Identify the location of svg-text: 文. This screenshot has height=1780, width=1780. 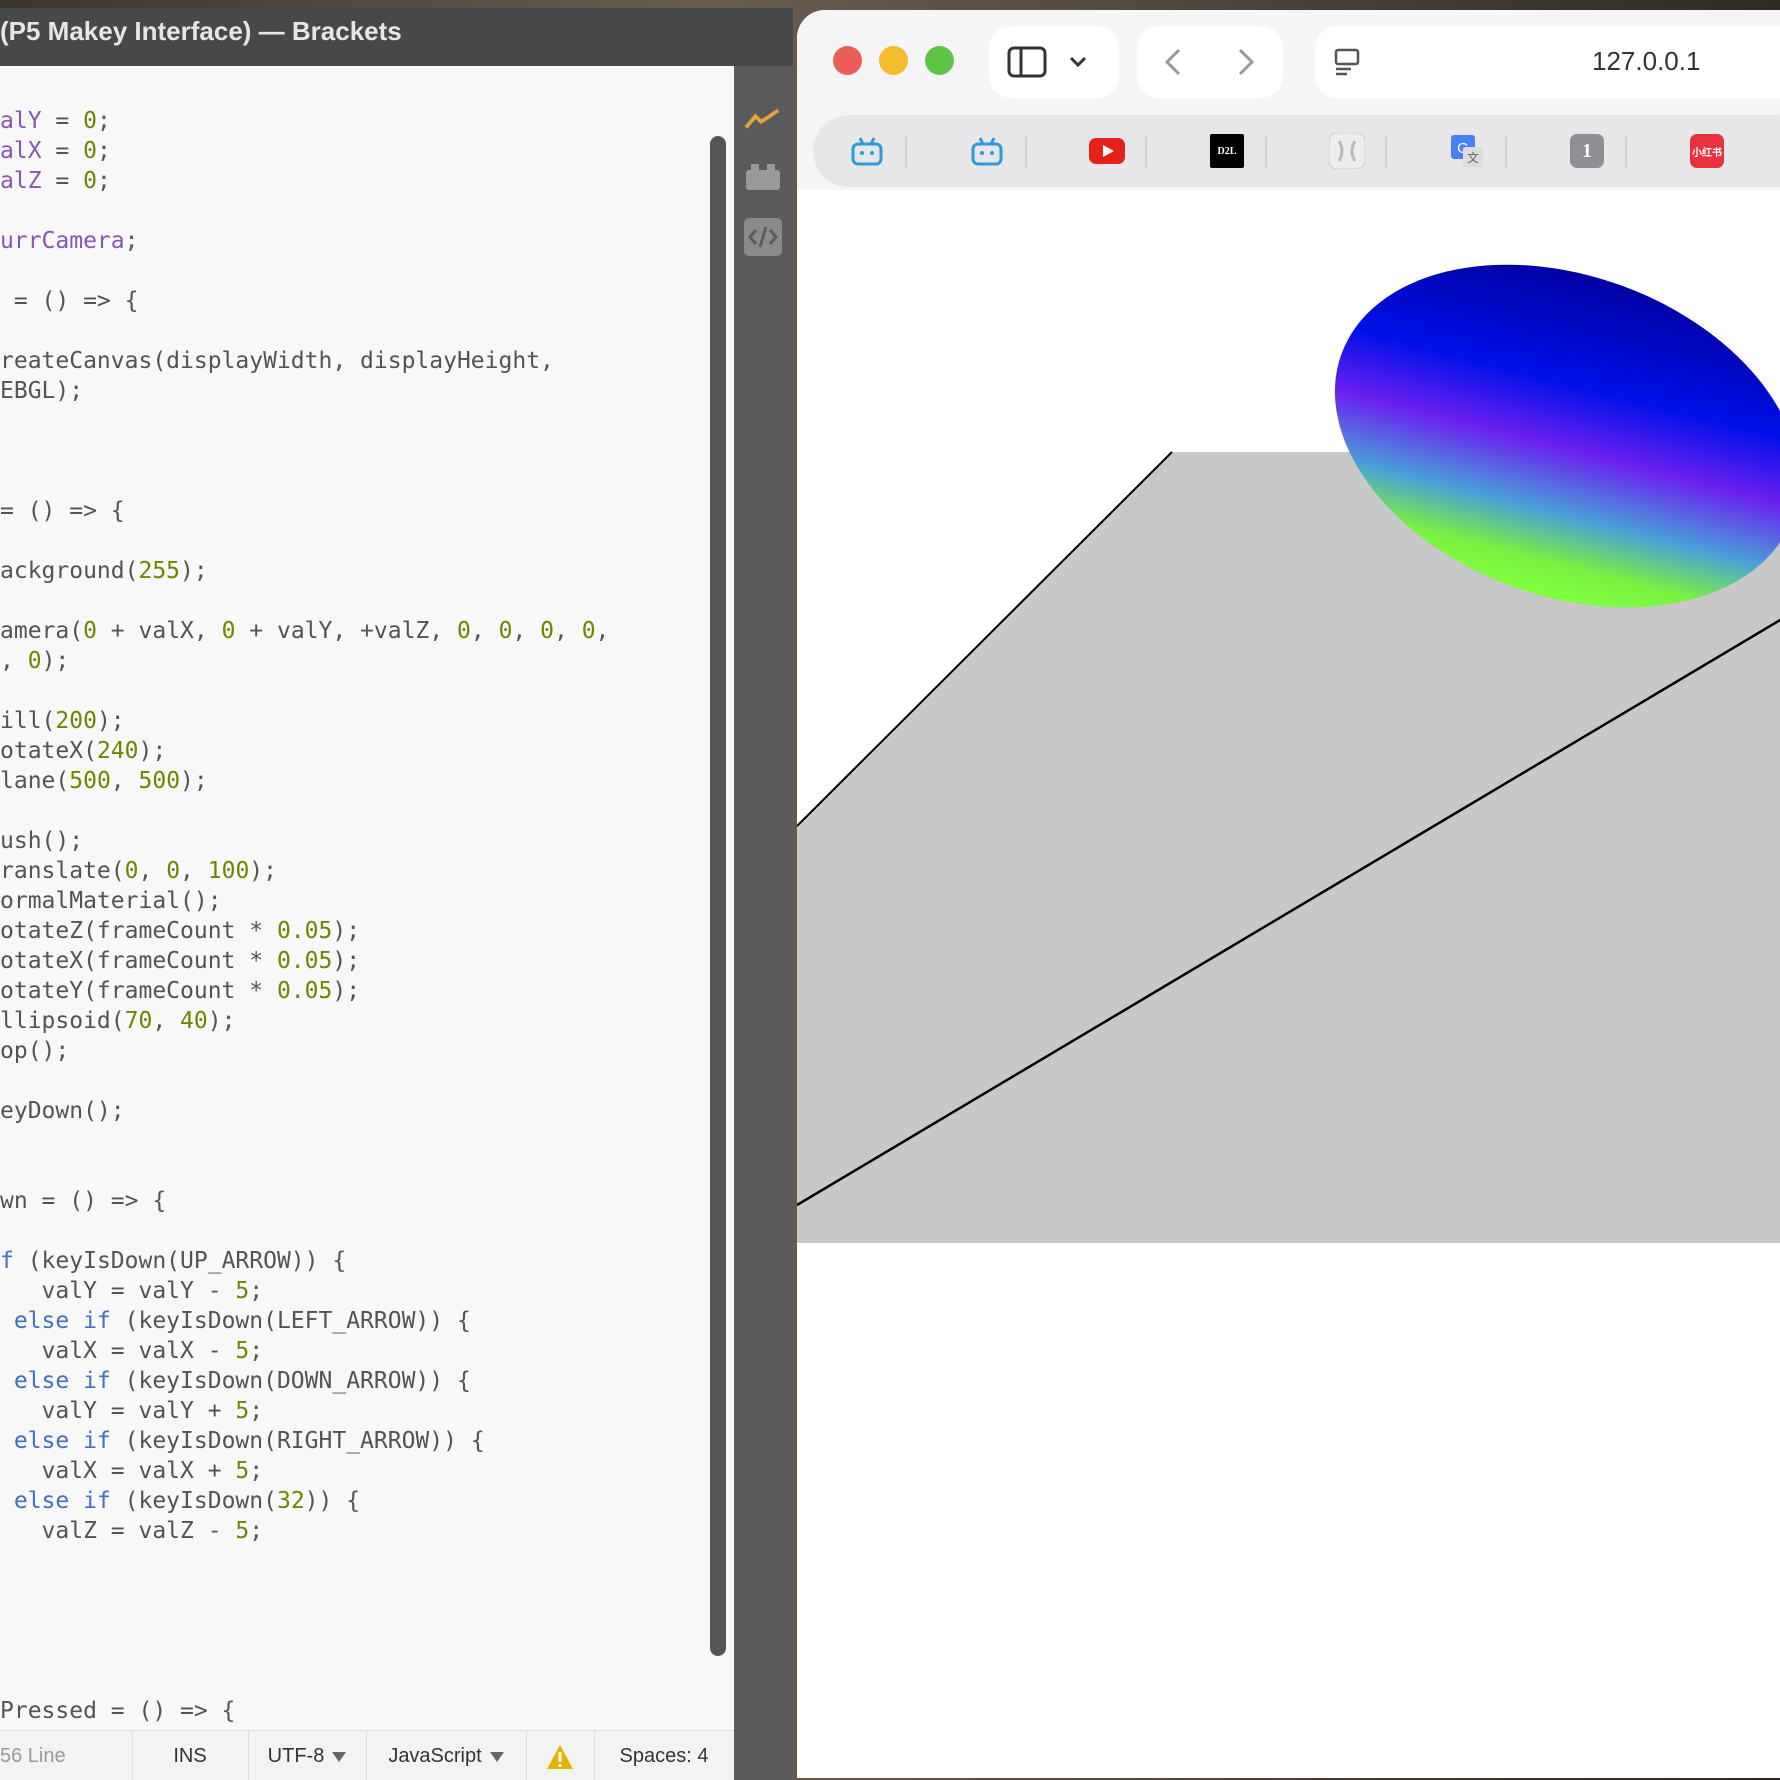
(1473, 157).